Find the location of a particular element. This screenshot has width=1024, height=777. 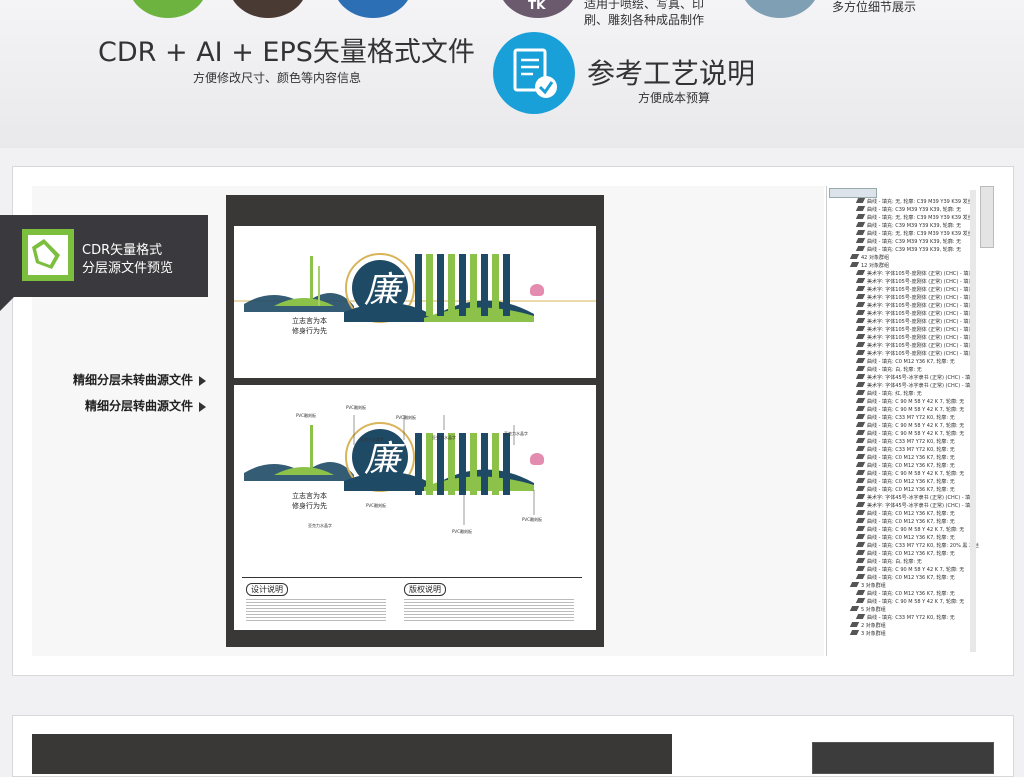

docker-tabs is located at coordinates (987, 217).